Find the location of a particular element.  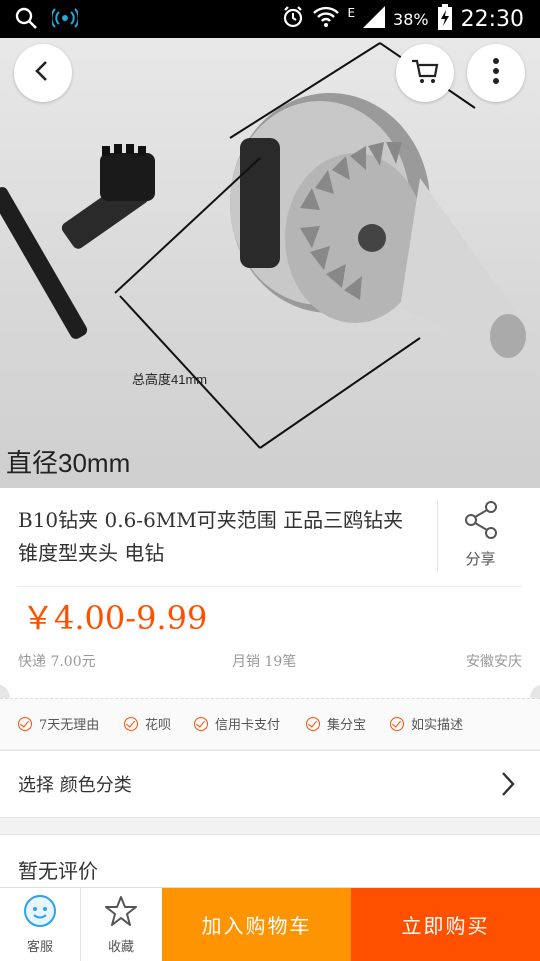

cart-button is located at coordinates (425, 73).